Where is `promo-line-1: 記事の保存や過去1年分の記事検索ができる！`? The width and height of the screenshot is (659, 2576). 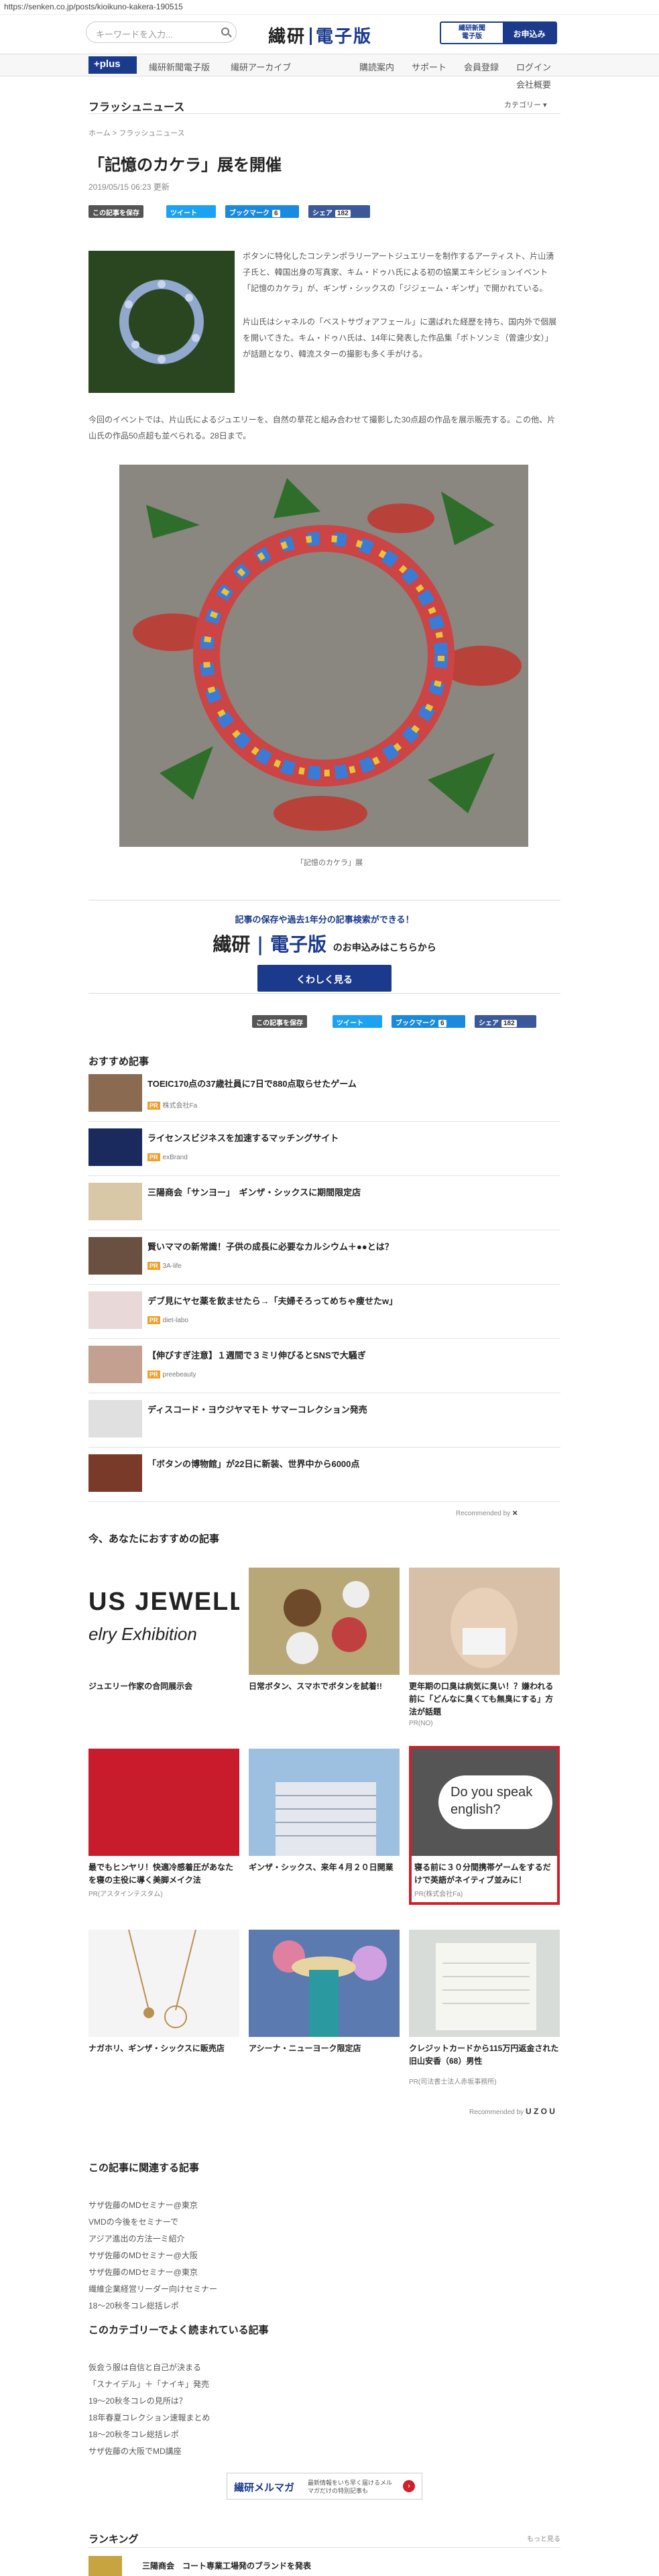 promo-line-1: 記事の保存や過去1年分の記事検索ができる！ is located at coordinates (324, 920).